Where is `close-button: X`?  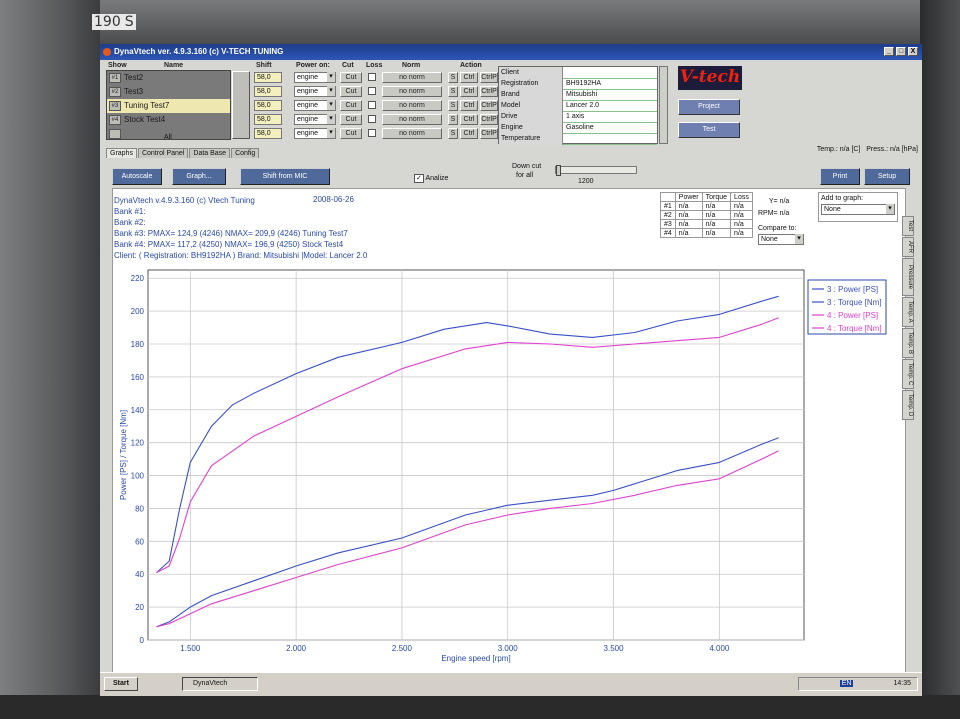
close-button: X is located at coordinates (913, 51).